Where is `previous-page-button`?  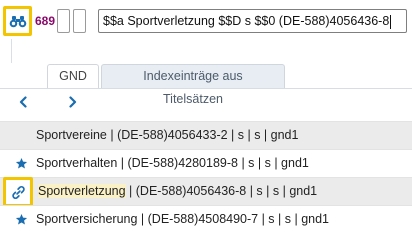
previous-page-button is located at coordinates (23, 102).